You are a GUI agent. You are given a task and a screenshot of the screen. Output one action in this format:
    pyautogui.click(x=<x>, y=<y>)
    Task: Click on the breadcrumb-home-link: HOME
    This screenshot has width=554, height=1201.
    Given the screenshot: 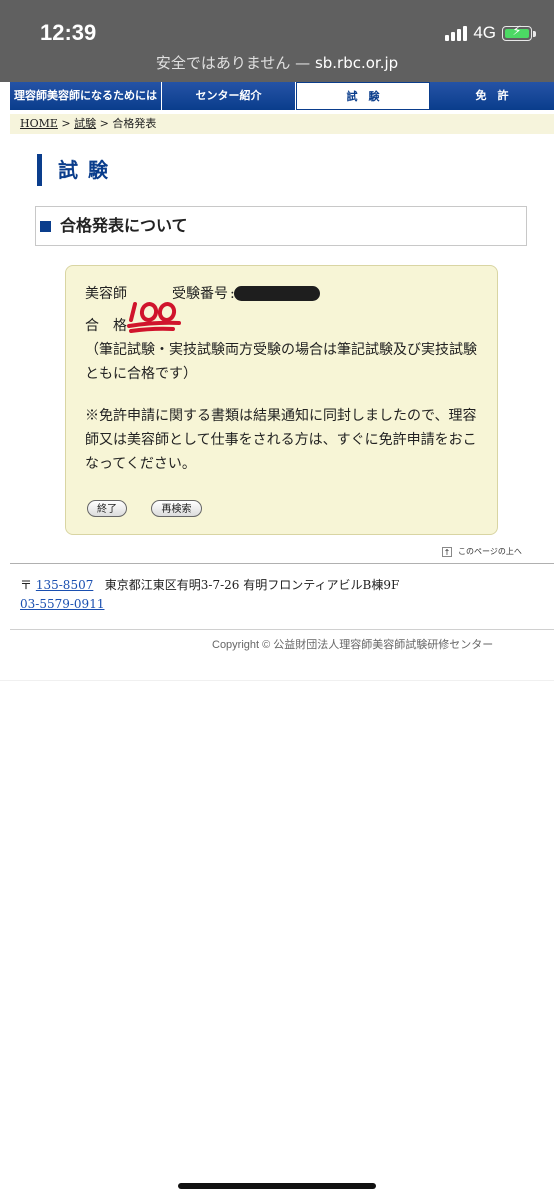 What is the action you would take?
    pyautogui.click(x=39, y=123)
    